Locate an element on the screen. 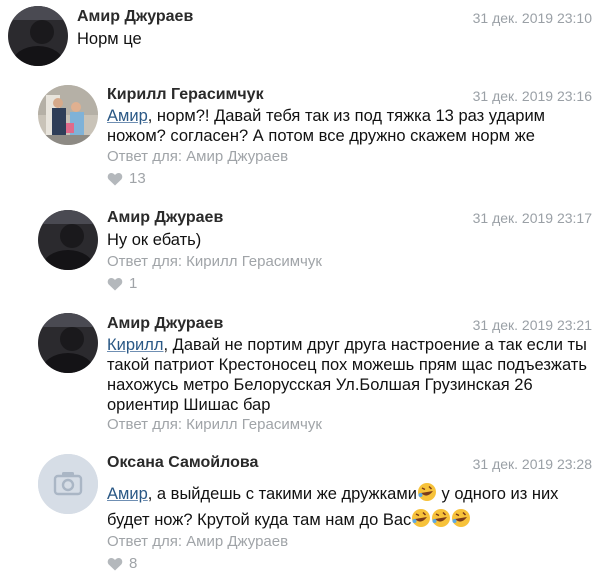 This screenshot has height=588, width=600. like-button: 1 is located at coordinates (122, 284).